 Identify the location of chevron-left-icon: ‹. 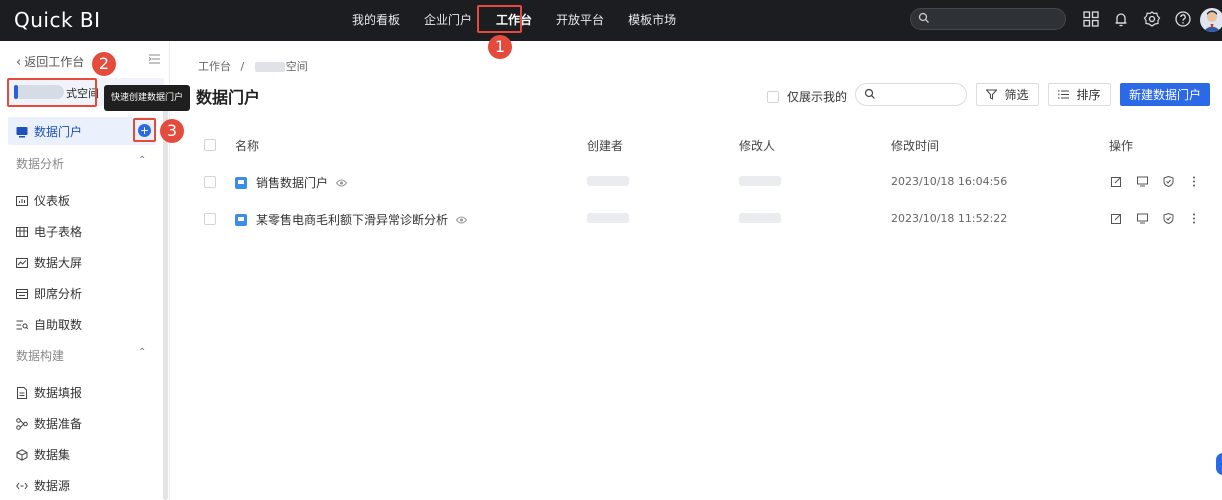
(19, 62).